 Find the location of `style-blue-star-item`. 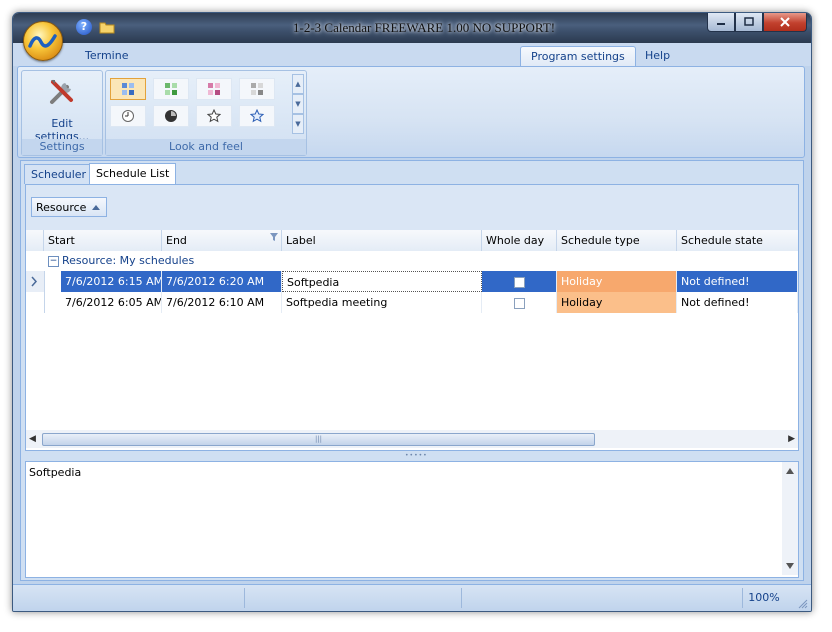

style-blue-star-item is located at coordinates (257, 116).